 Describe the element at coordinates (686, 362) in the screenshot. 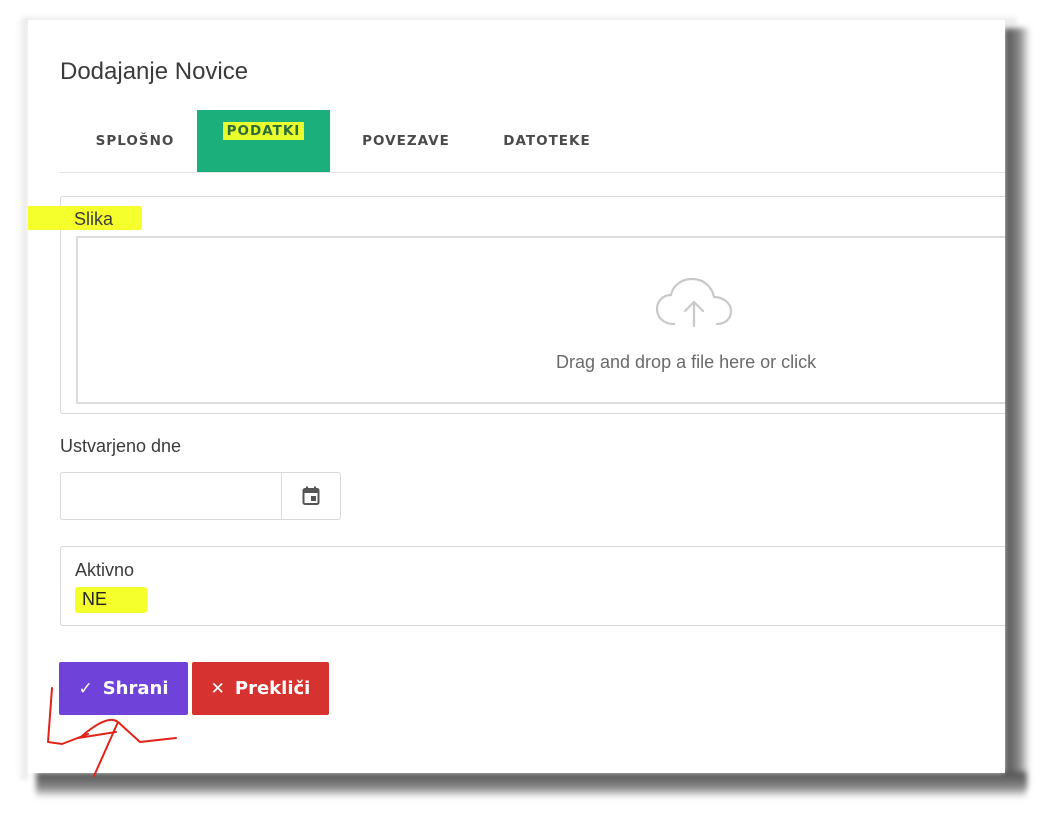

I see `dropzone-text: Drag and drop a file here or click` at that location.